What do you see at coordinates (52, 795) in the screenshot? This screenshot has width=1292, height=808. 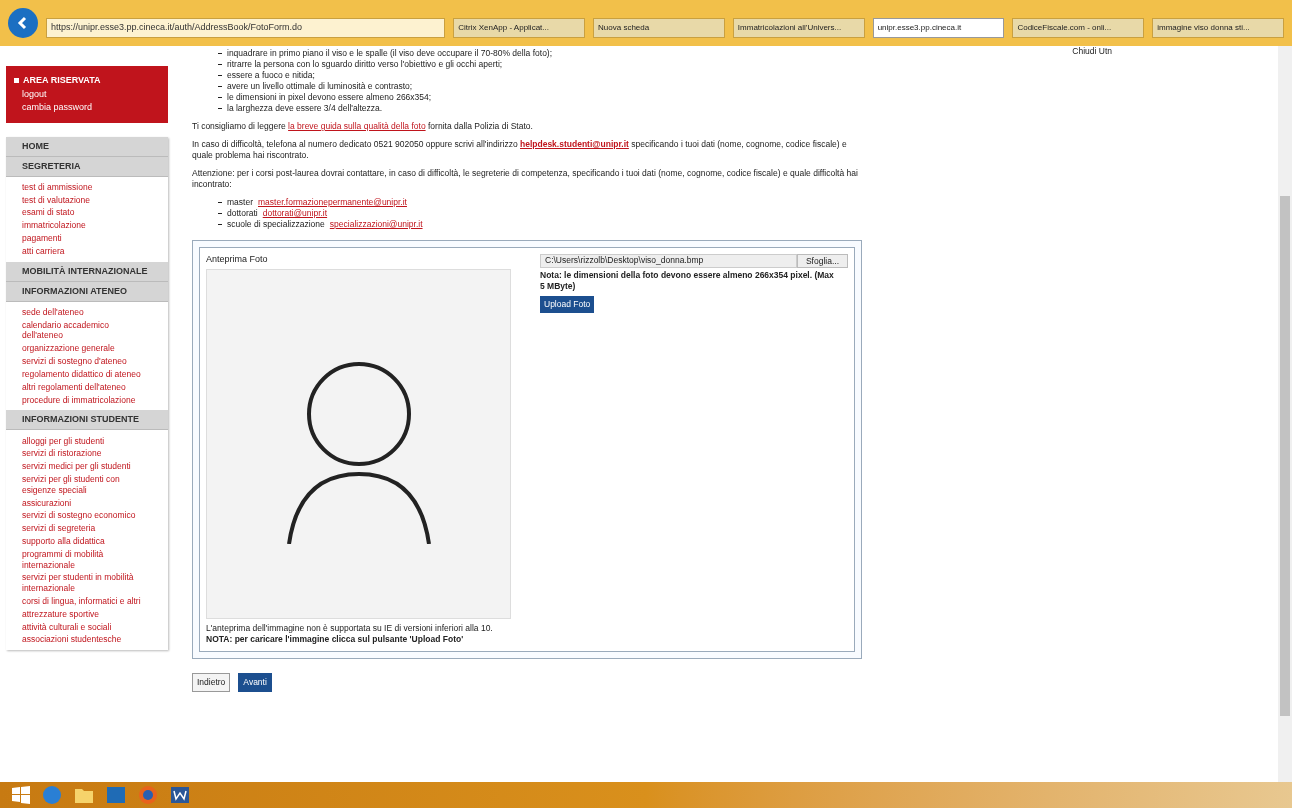 I see `browser-app-icon` at bounding box center [52, 795].